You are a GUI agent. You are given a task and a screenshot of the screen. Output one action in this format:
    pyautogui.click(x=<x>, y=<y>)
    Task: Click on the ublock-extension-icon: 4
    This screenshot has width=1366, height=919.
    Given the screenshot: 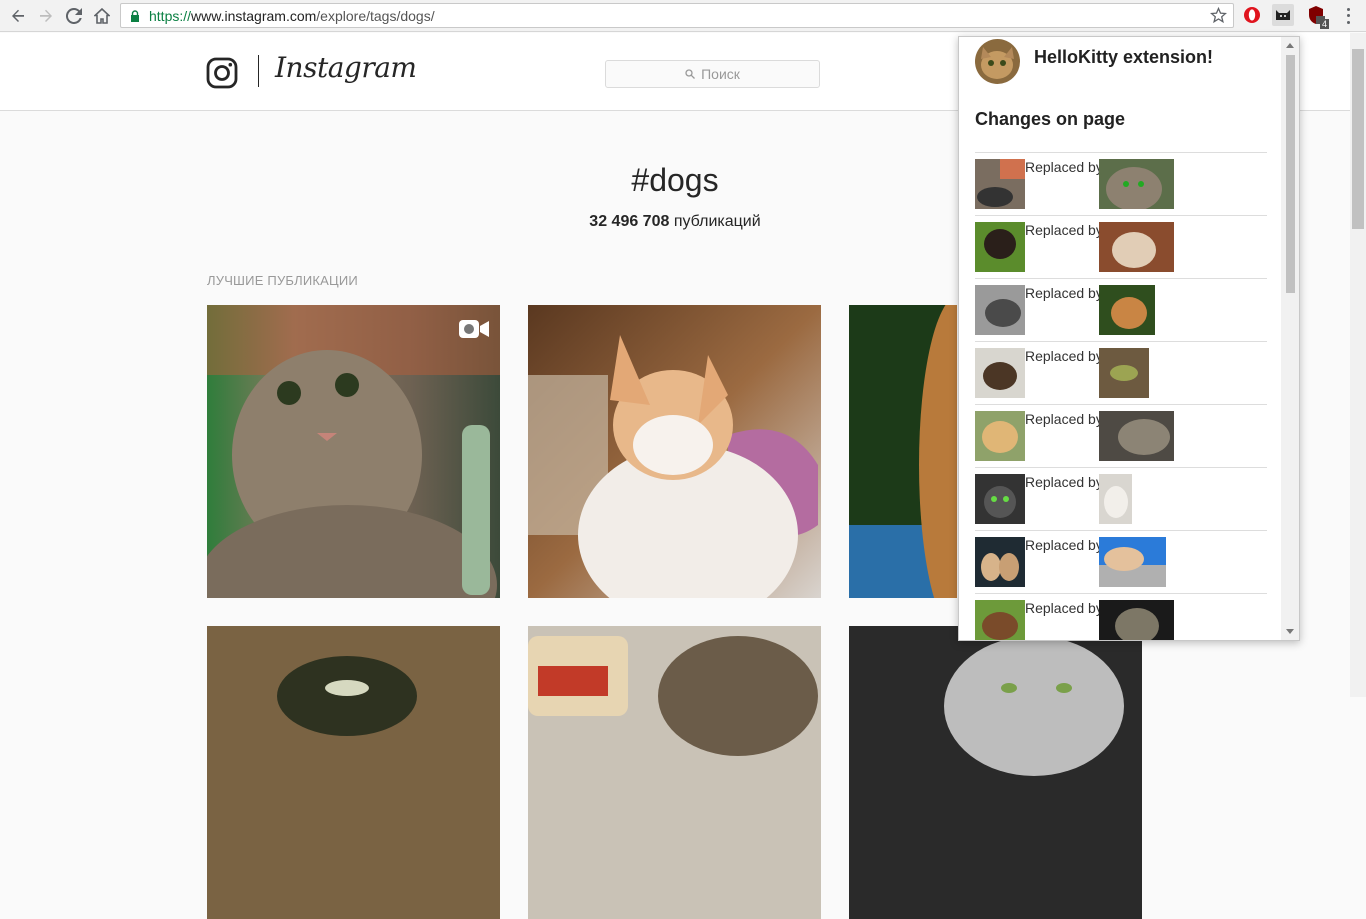 What is the action you would take?
    pyautogui.click(x=1317, y=16)
    